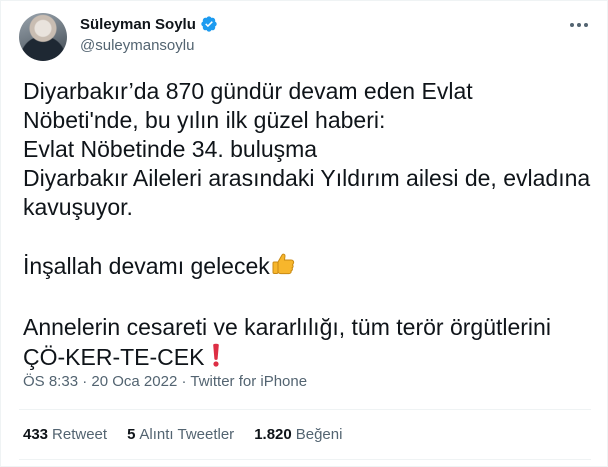 The width and height of the screenshot is (608, 467). What do you see at coordinates (248, 381) in the screenshot?
I see `tweet-source-link: Twitter for iPhone` at bounding box center [248, 381].